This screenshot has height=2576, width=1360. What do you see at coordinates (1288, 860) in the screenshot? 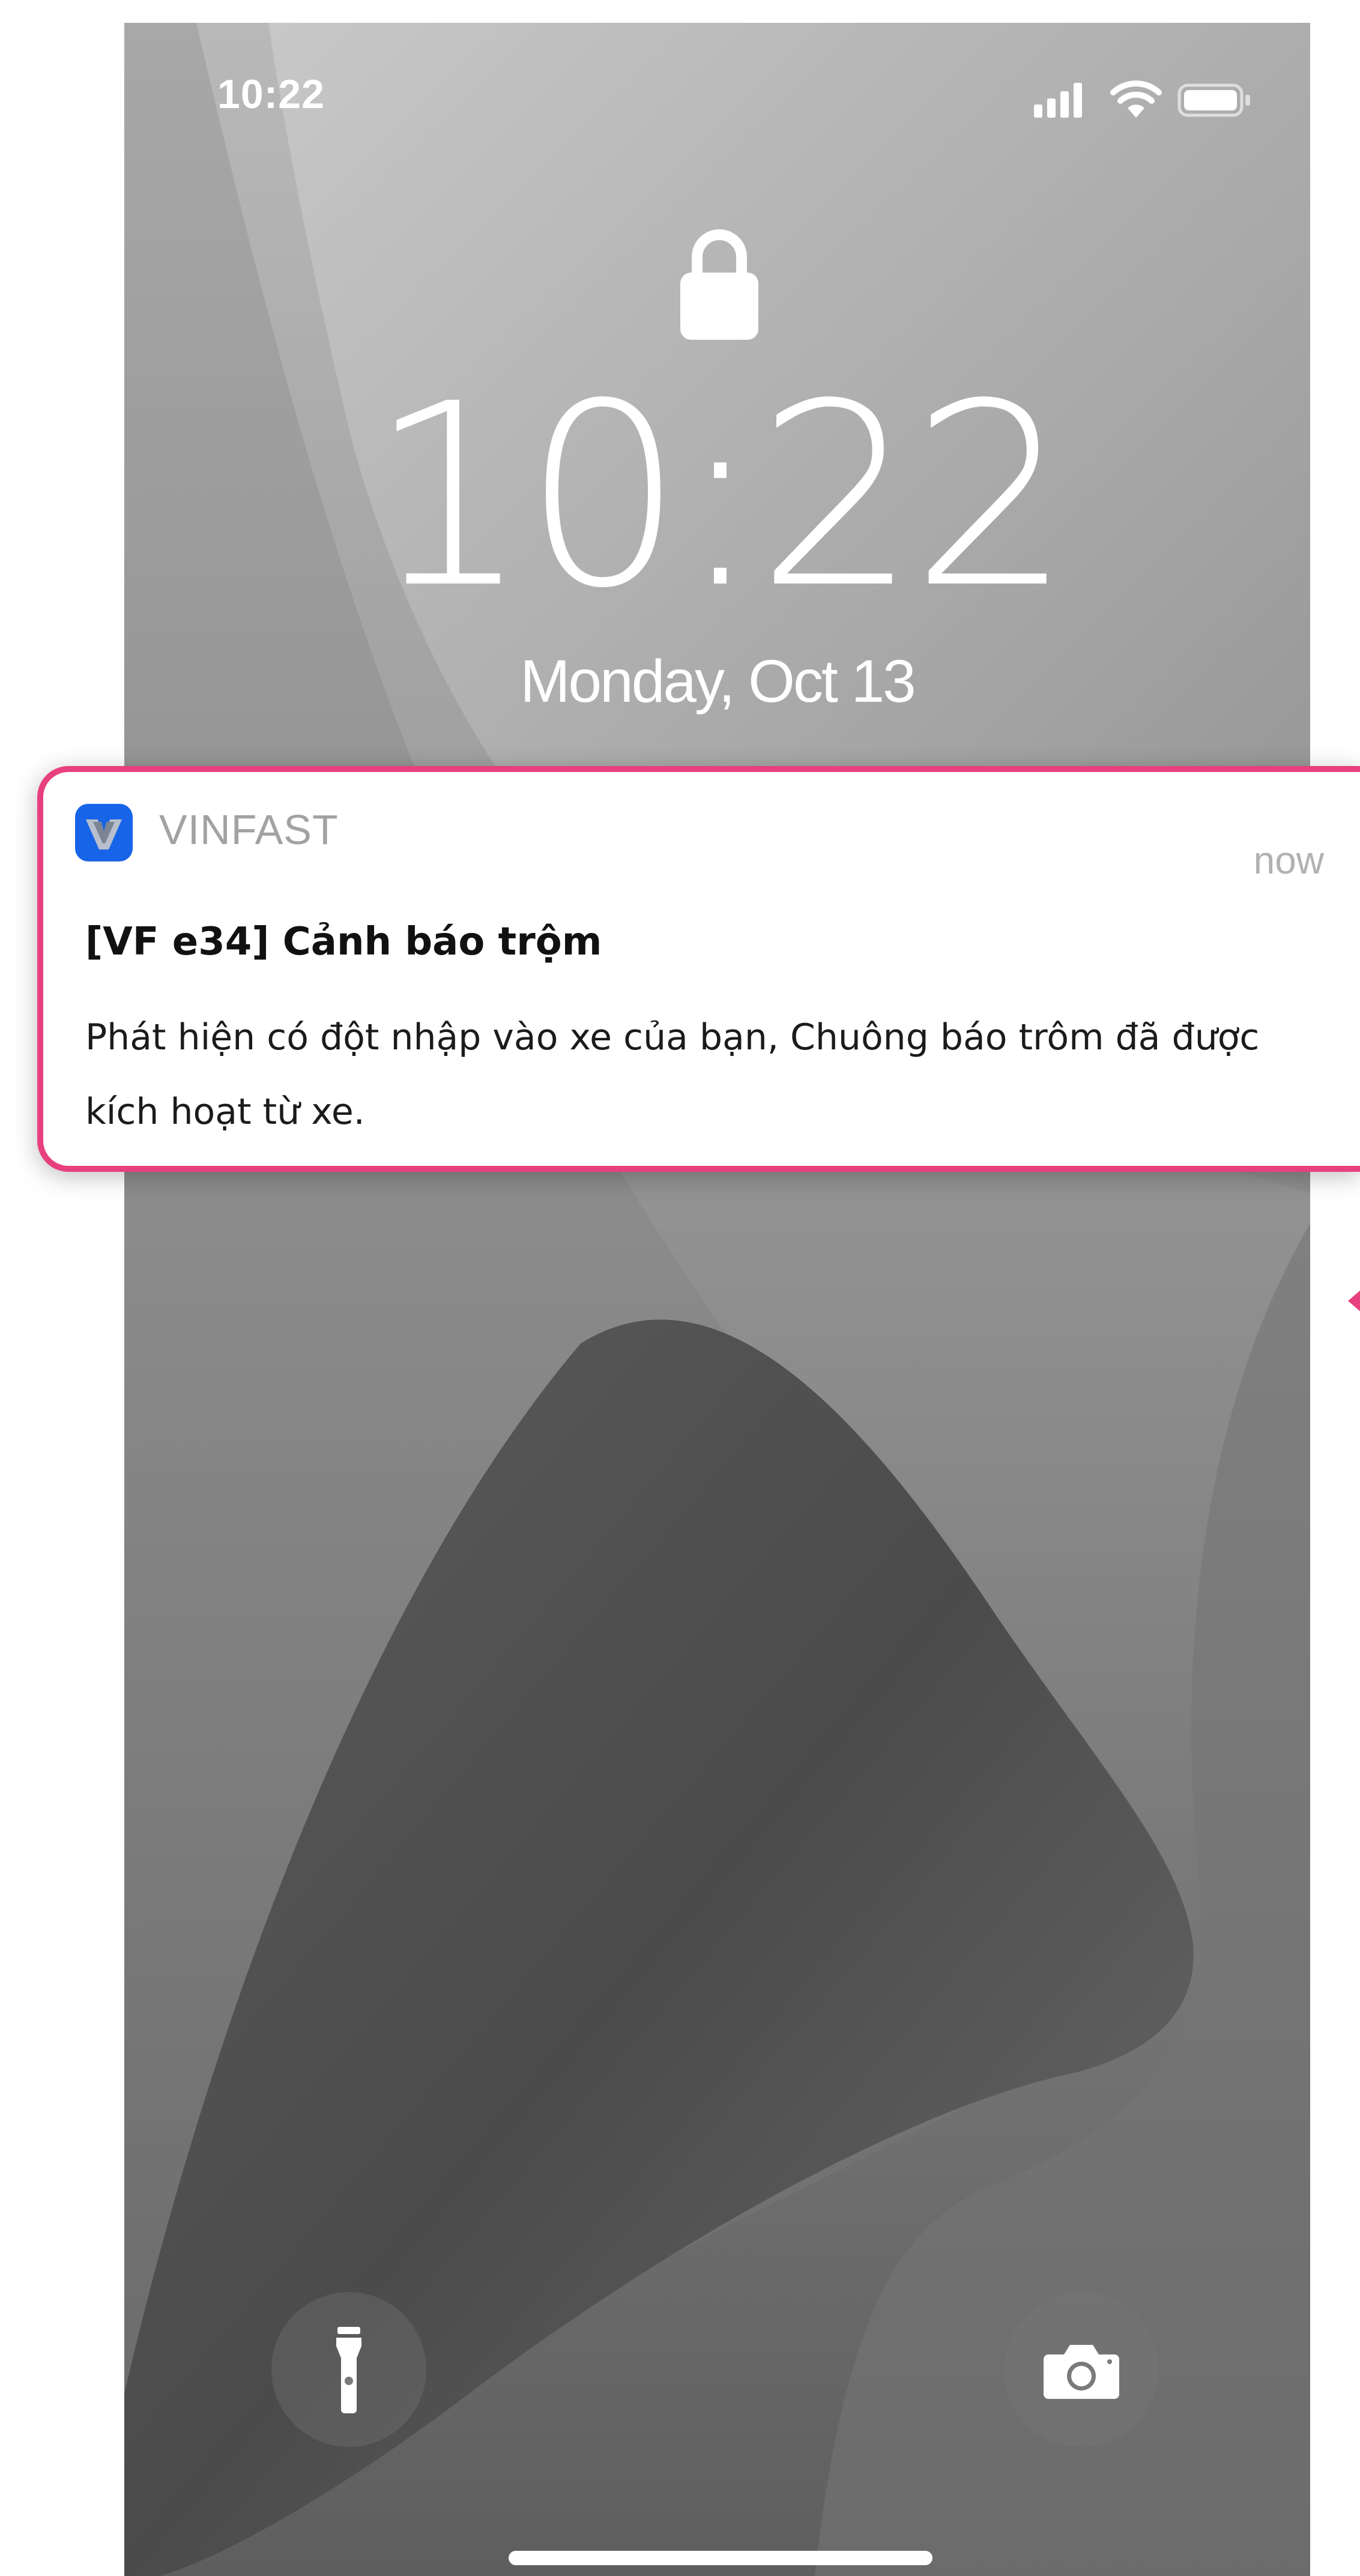
I see `notification-time: now` at bounding box center [1288, 860].